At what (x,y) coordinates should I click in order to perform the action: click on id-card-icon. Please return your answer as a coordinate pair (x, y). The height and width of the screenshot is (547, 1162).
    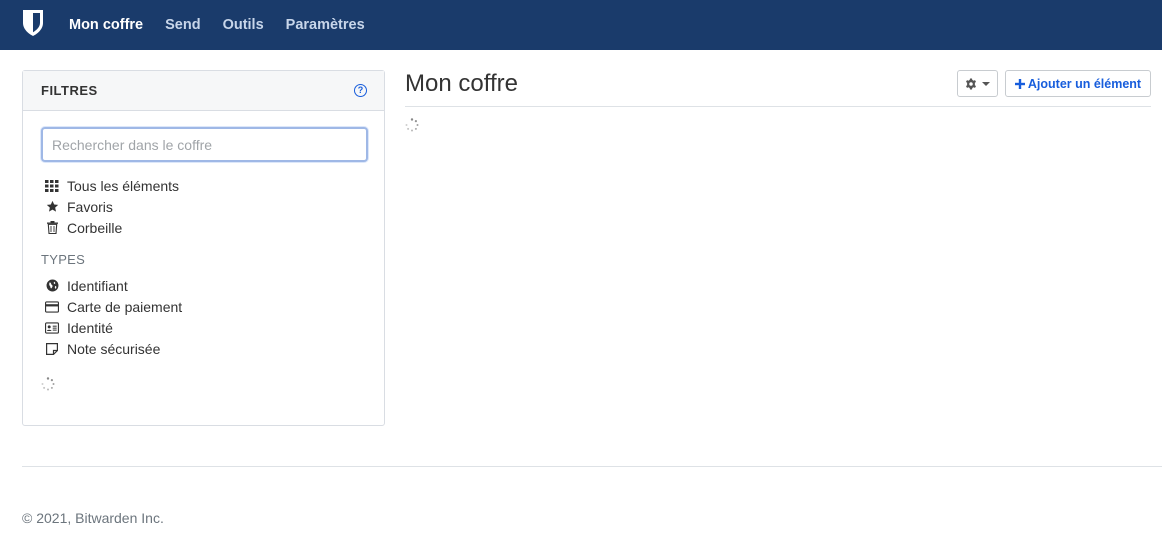
    Looking at the image, I should click on (52, 328).